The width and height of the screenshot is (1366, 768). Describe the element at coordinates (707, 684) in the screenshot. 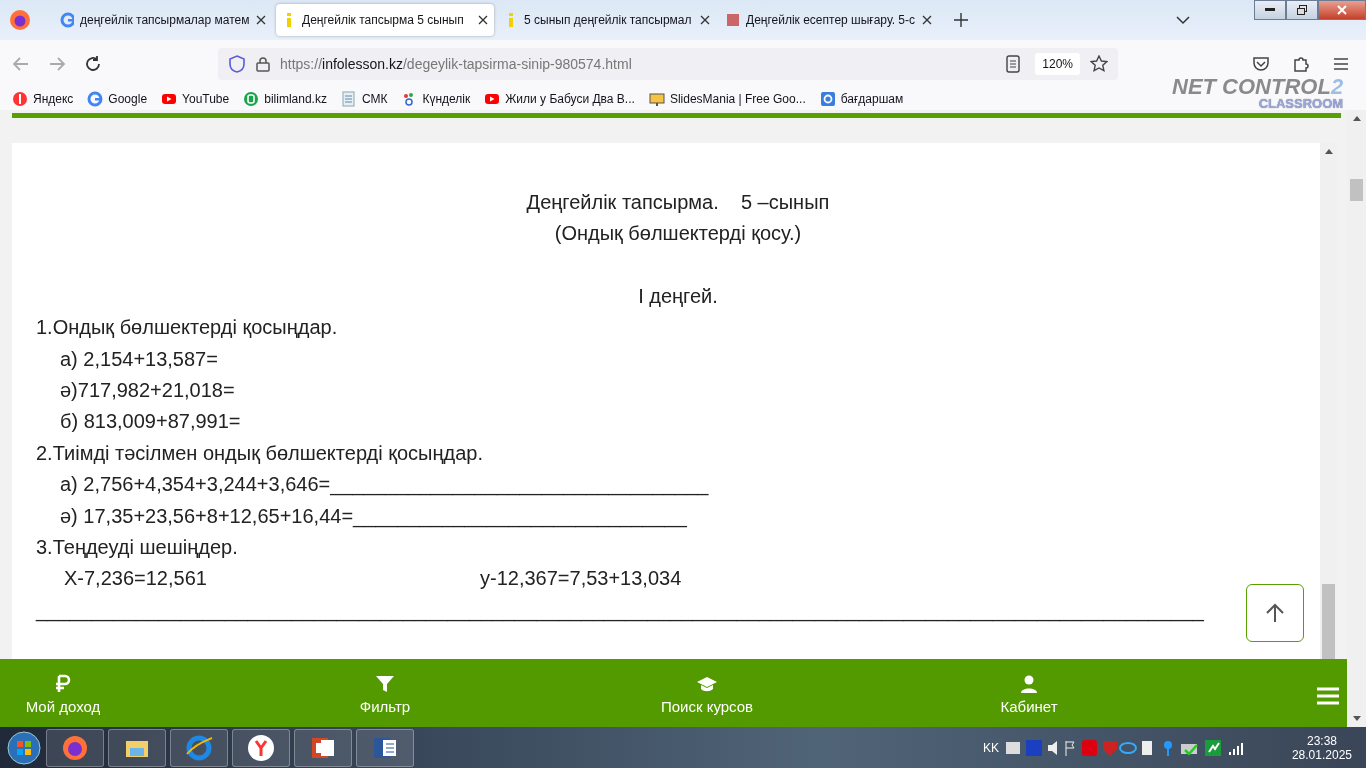

I see `graduation-cap-icon` at that location.